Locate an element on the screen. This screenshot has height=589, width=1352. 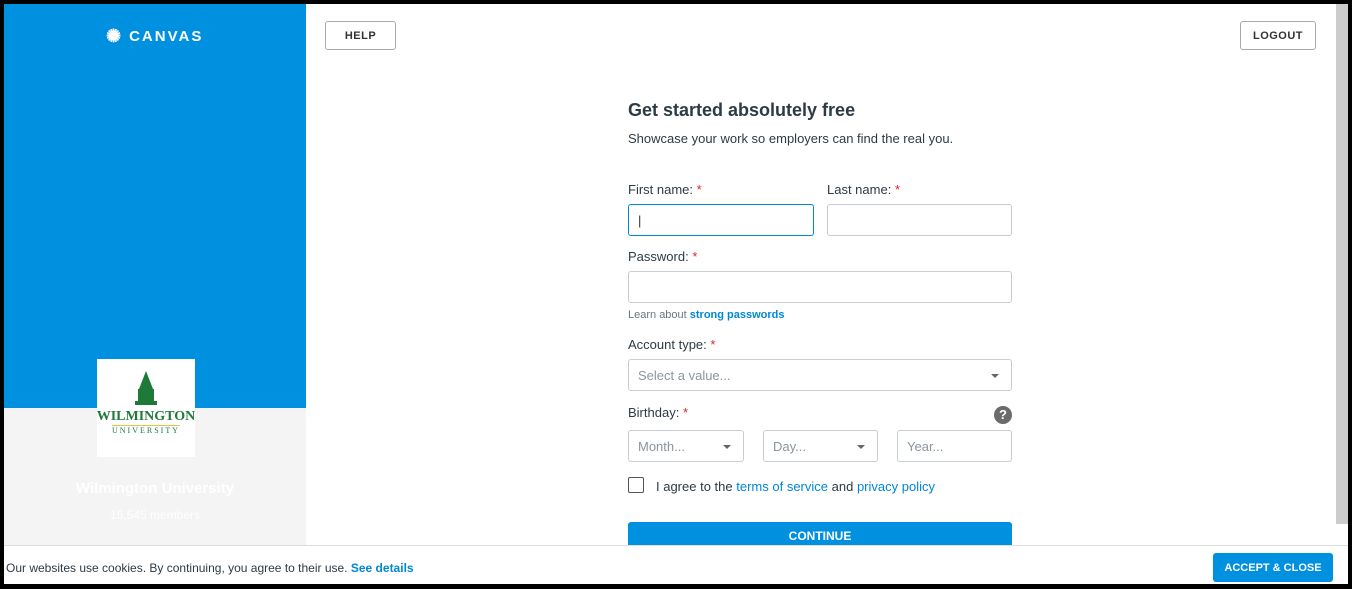
org-members: 15,545 members is located at coordinates (155, 515).